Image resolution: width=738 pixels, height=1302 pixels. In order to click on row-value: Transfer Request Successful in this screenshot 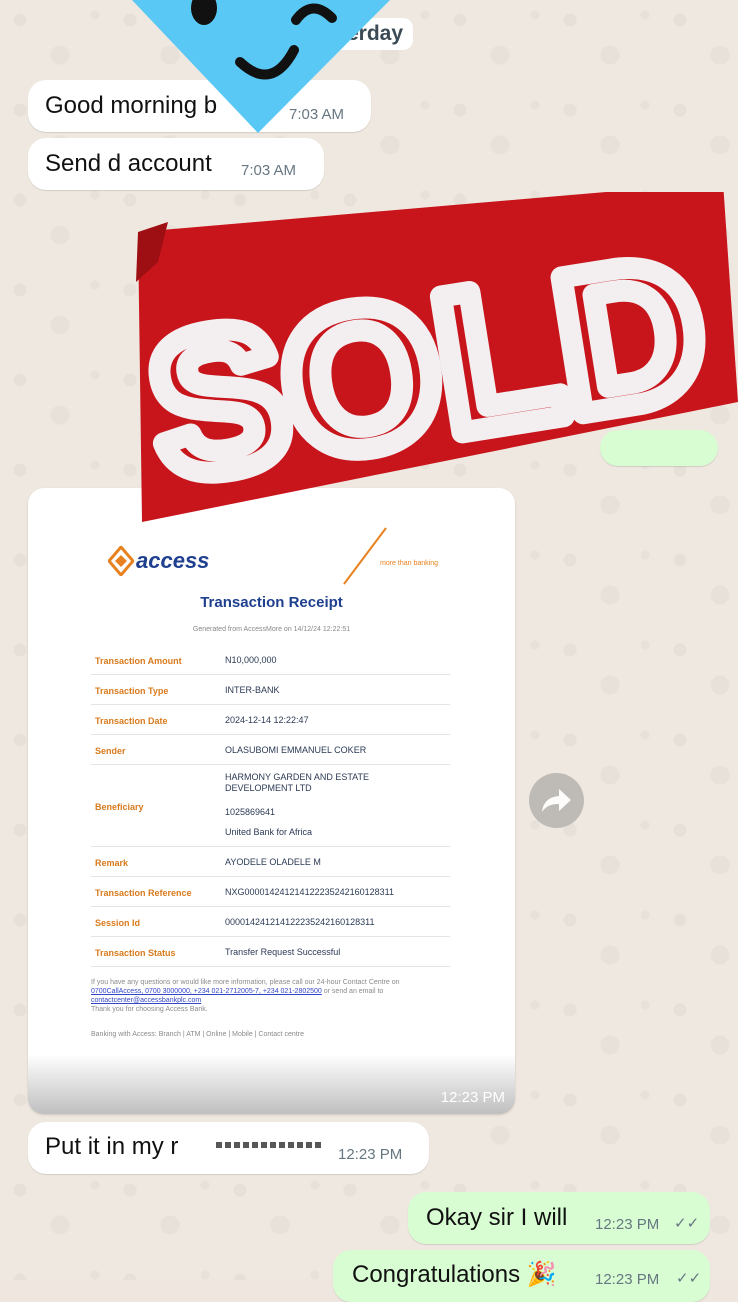, I will do `click(283, 952)`.